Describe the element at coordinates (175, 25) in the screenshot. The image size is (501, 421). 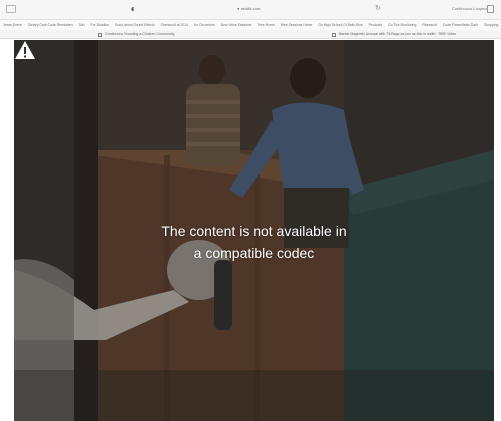
I see `bookmark-item: Sherwood at 2014` at that location.